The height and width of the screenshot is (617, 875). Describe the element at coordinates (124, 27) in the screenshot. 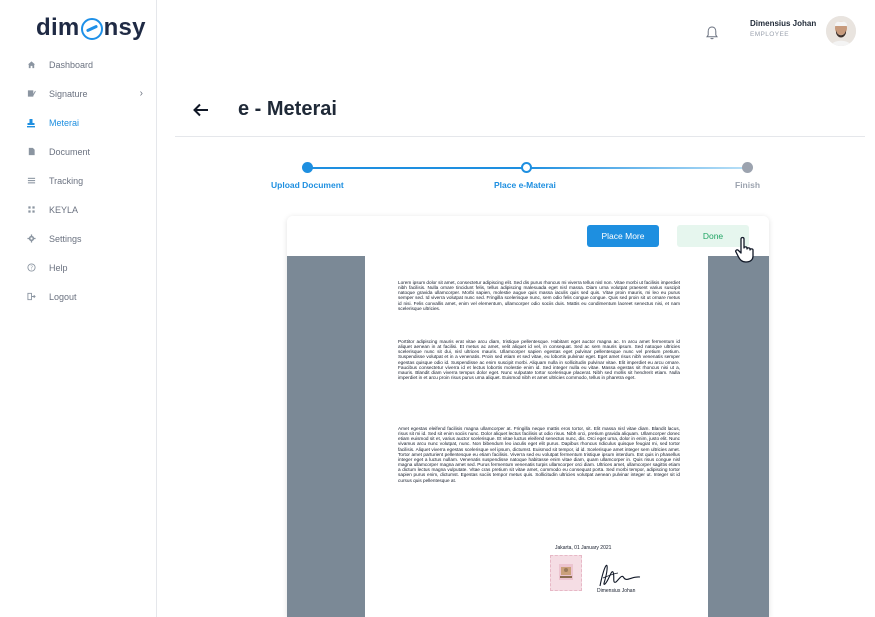

I see `logo-text-right: nsy` at that location.